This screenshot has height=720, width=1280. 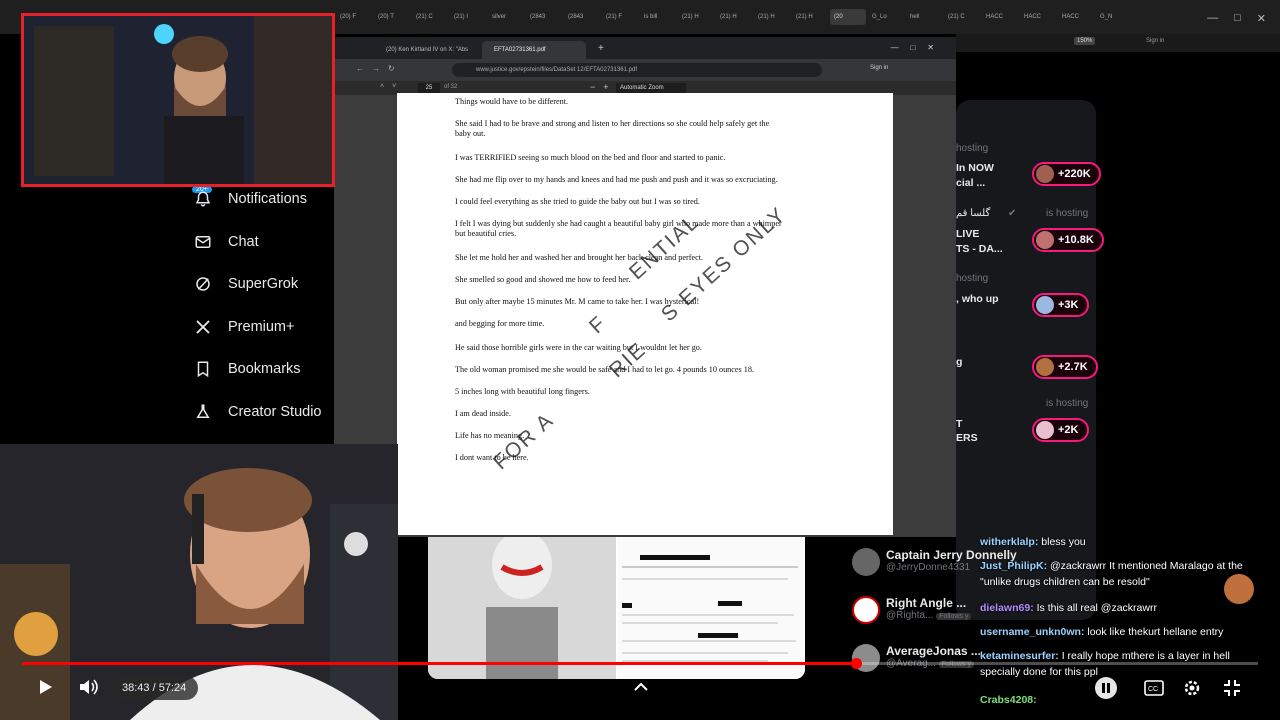 I want to click on maximize-icon: □, so click(x=1237, y=18).